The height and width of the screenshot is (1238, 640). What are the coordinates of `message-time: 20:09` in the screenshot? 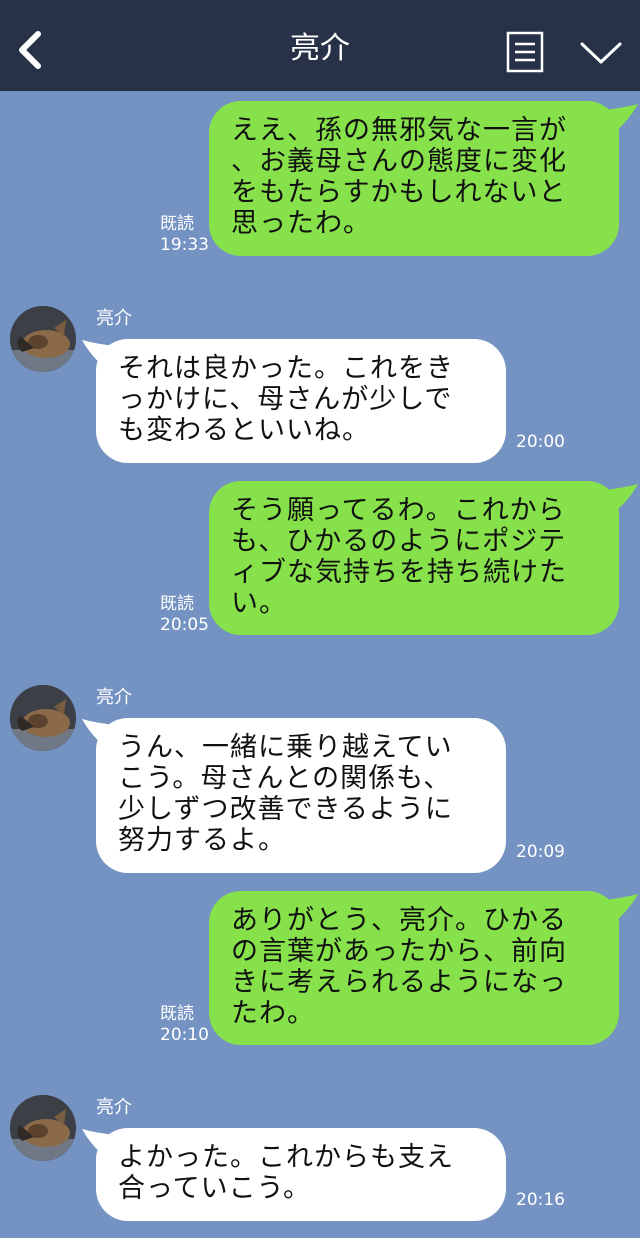 It's located at (540, 852).